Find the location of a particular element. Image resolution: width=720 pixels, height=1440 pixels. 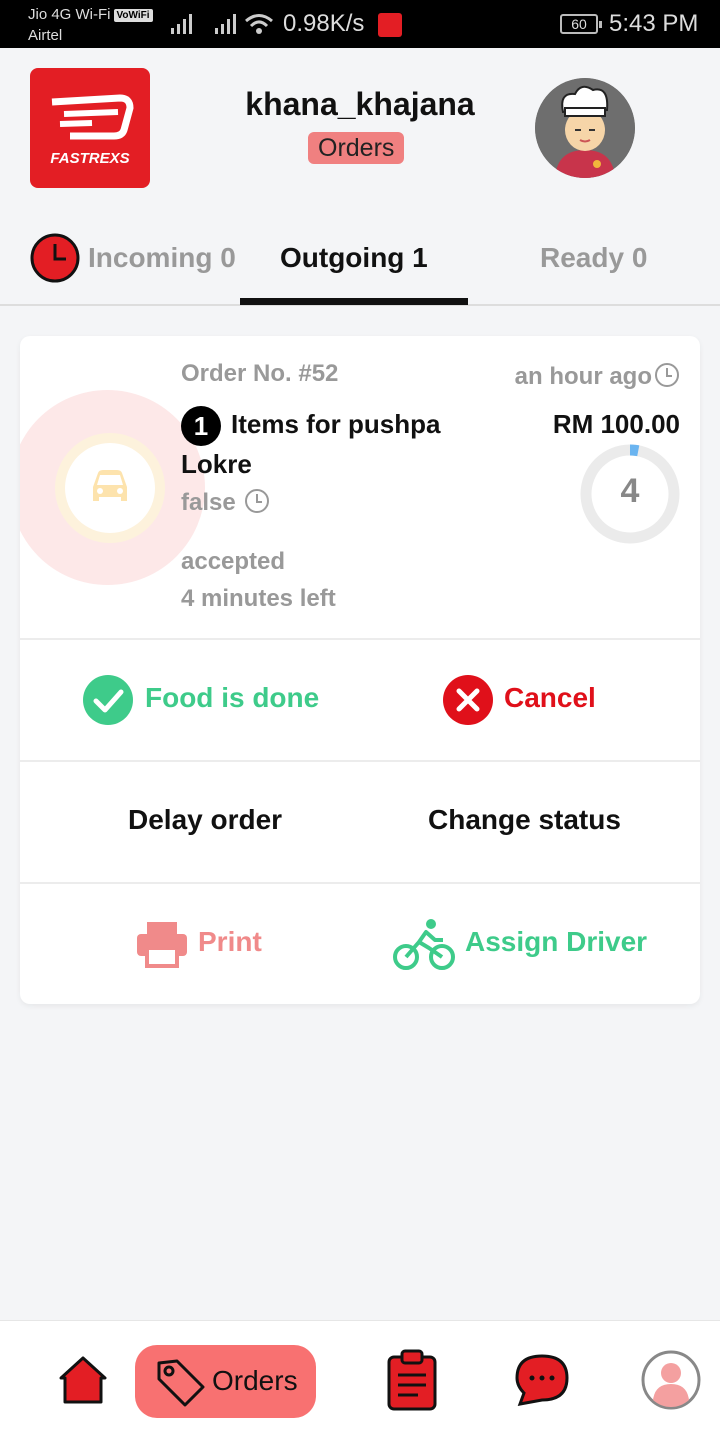

delay-clock-icon is located at coordinates (257, 501).